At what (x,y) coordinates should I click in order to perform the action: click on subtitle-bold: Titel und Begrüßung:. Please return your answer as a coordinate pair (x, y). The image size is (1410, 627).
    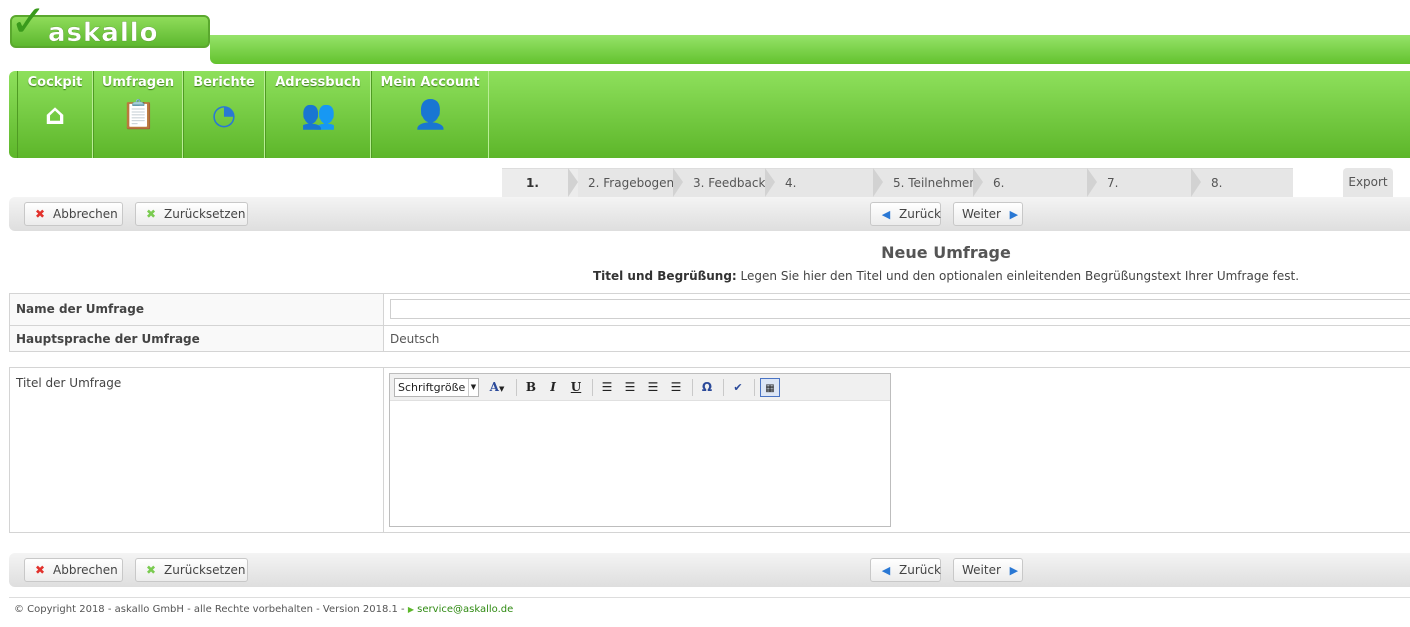
    Looking at the image, I should click on (664, 276).